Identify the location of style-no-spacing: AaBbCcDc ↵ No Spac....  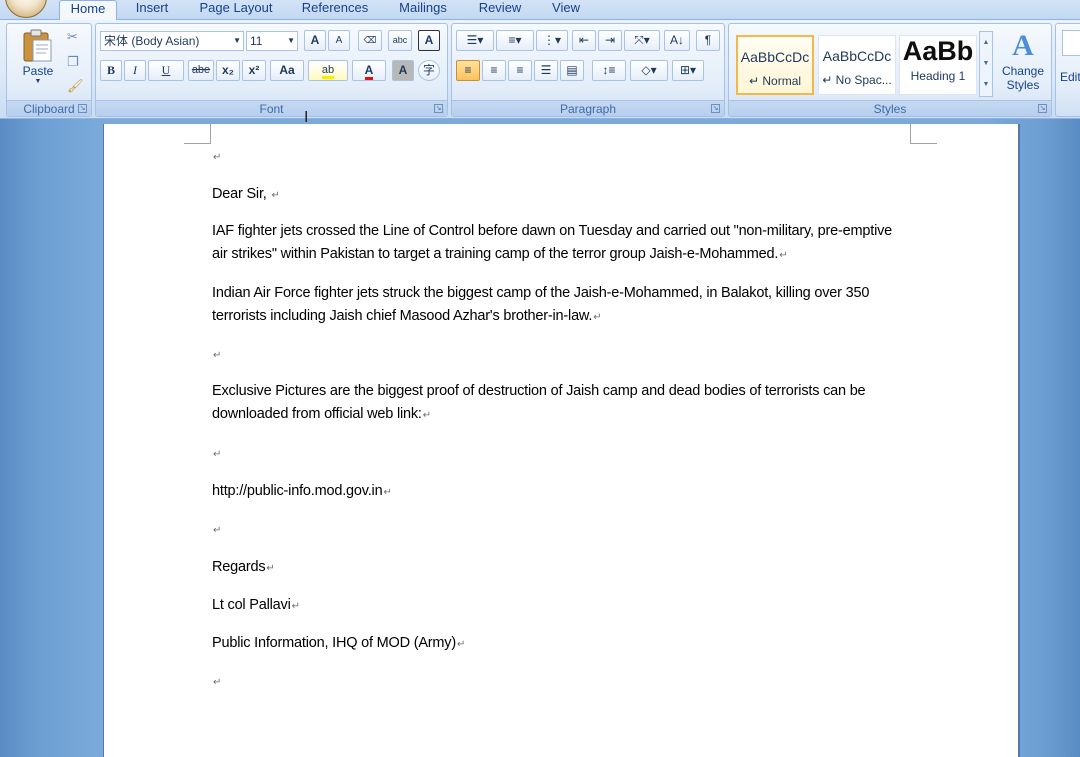
(857, 65).